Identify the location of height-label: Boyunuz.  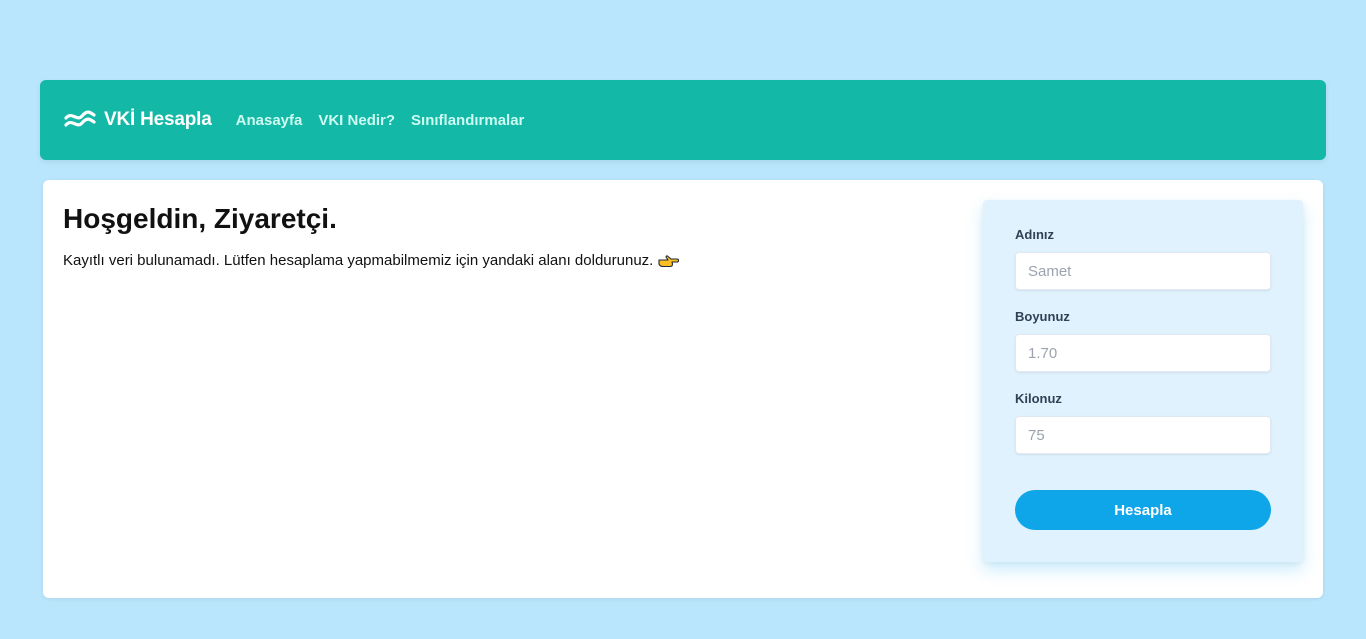
(1042, 316).